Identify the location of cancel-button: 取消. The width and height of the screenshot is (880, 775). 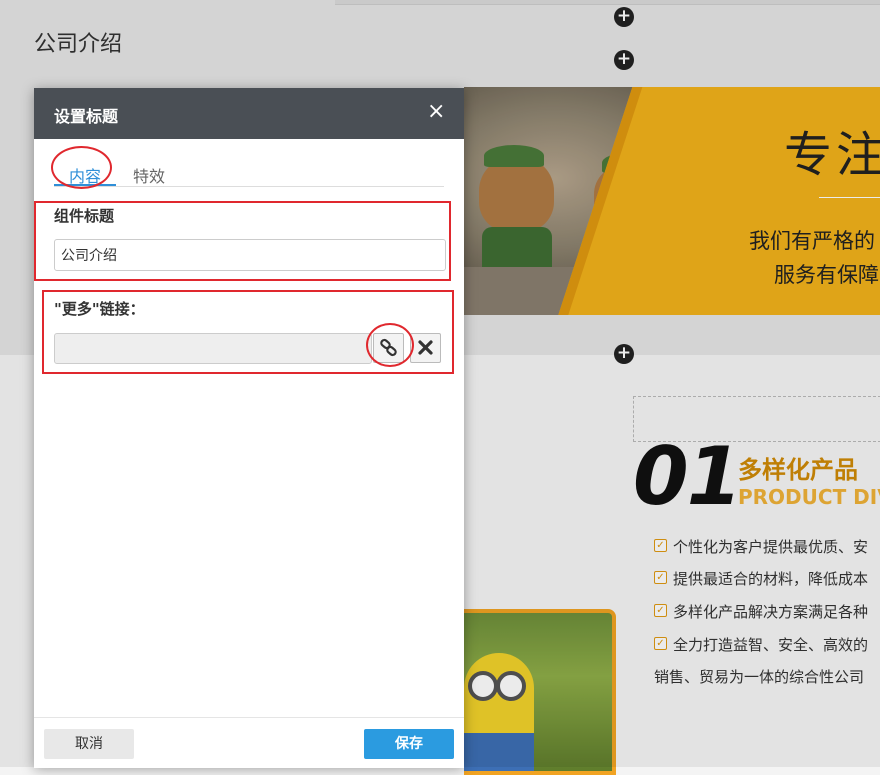
(89, 744).